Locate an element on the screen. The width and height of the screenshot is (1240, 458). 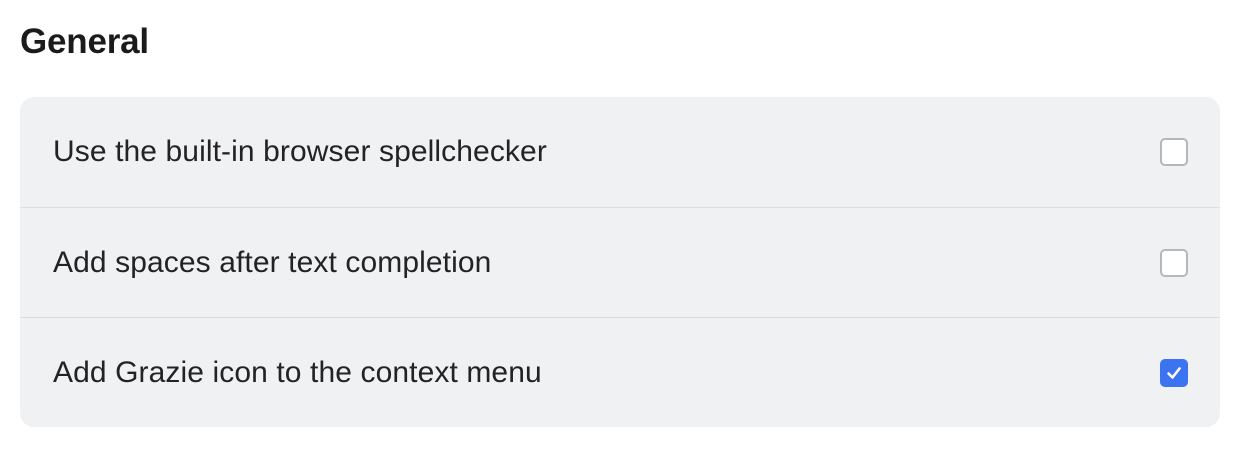
setting-label-spaces-after-completion: Add spaces after text completion is located at coordinates (272, 262).